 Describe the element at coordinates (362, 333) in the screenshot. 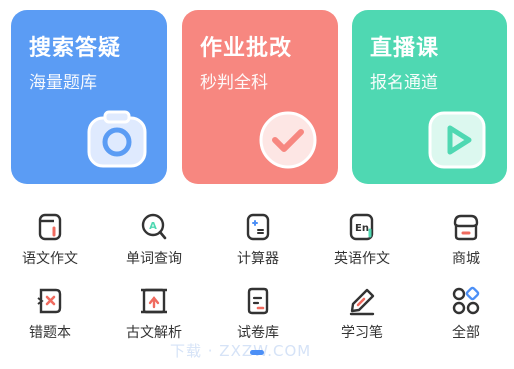

I see `tool-label: 学习笔` at that location.